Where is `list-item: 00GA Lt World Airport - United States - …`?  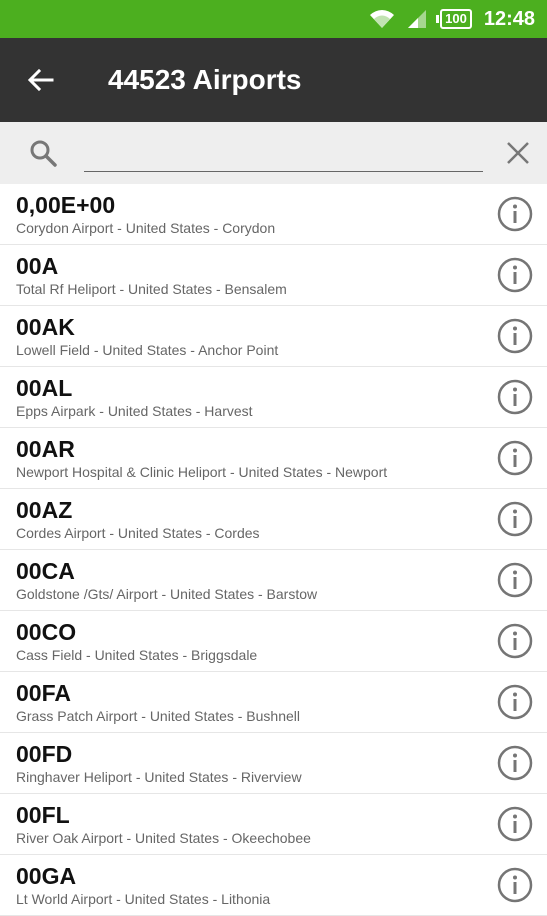
list-item: 00GA Lt World Airport - United States - … is located at coordinates (273, 885).